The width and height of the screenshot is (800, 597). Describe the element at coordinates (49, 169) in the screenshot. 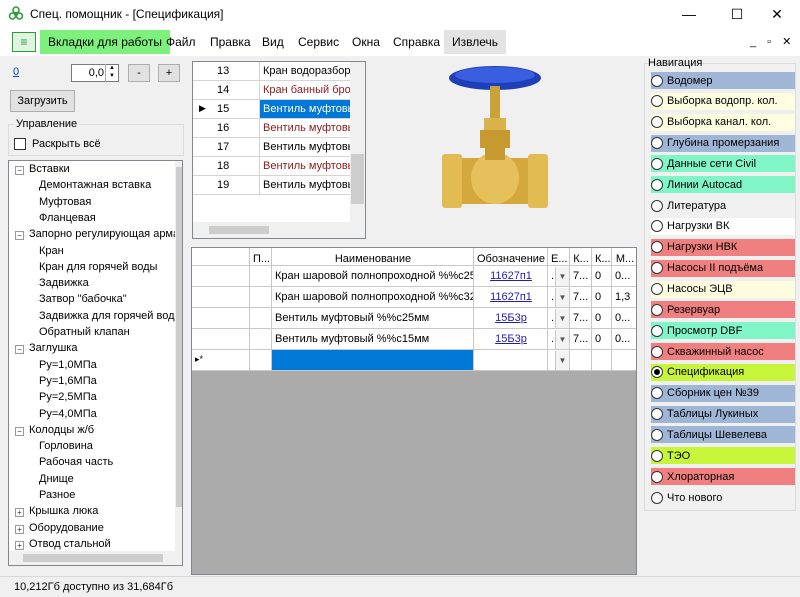

I see `tree-node: Вставки` at that location.